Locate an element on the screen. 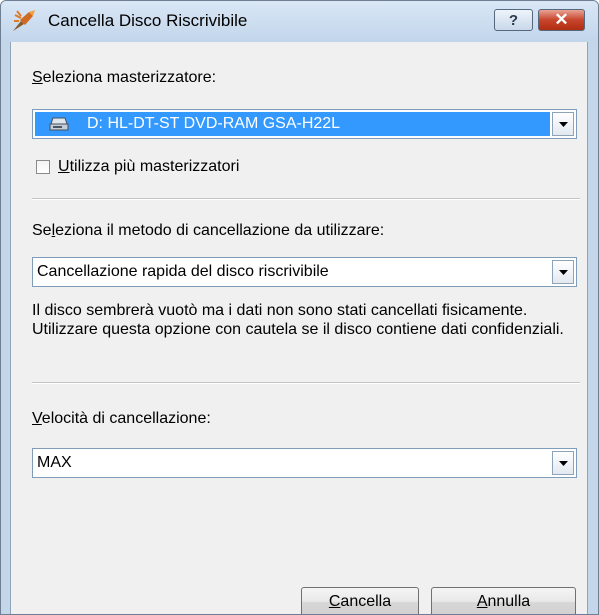 This screenshot has height=615, width=599. help-button: ? is located at coordinates (513, 20).